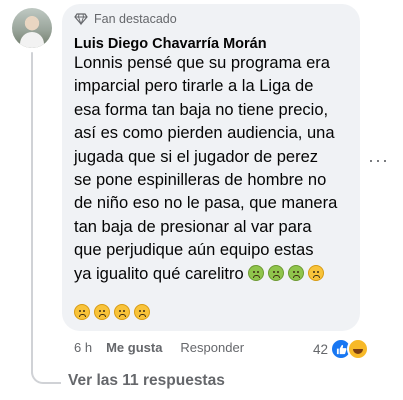  I want to click on comment-actions: 6 h Me gusta Responder, so click(159, 347).